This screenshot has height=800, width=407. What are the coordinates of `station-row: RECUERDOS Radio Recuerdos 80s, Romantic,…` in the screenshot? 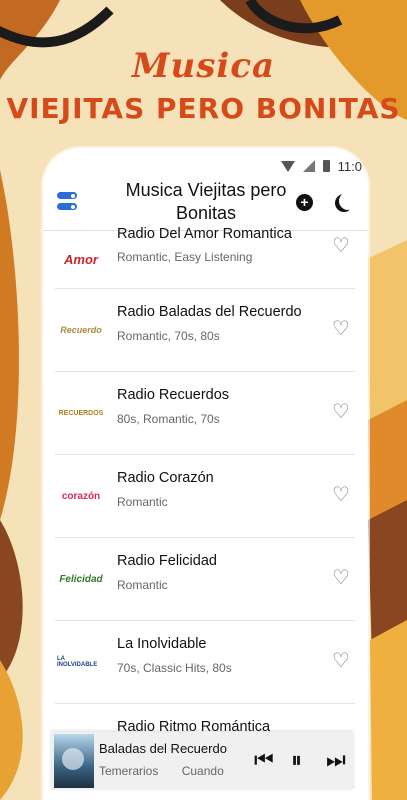 It's located at (205, 413).